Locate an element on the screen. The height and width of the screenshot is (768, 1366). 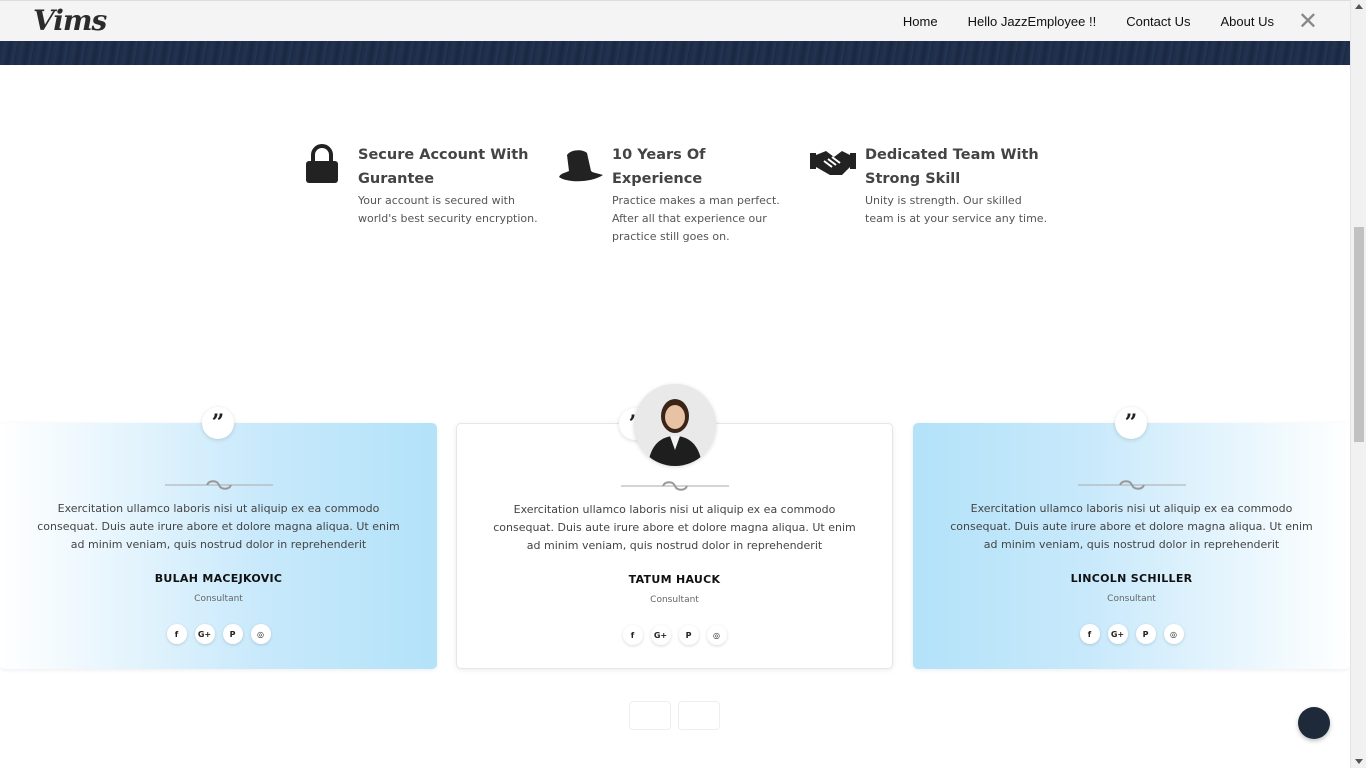
feature-title: Dedicated Team With Strong Skill is located at coordinates (952, 167).